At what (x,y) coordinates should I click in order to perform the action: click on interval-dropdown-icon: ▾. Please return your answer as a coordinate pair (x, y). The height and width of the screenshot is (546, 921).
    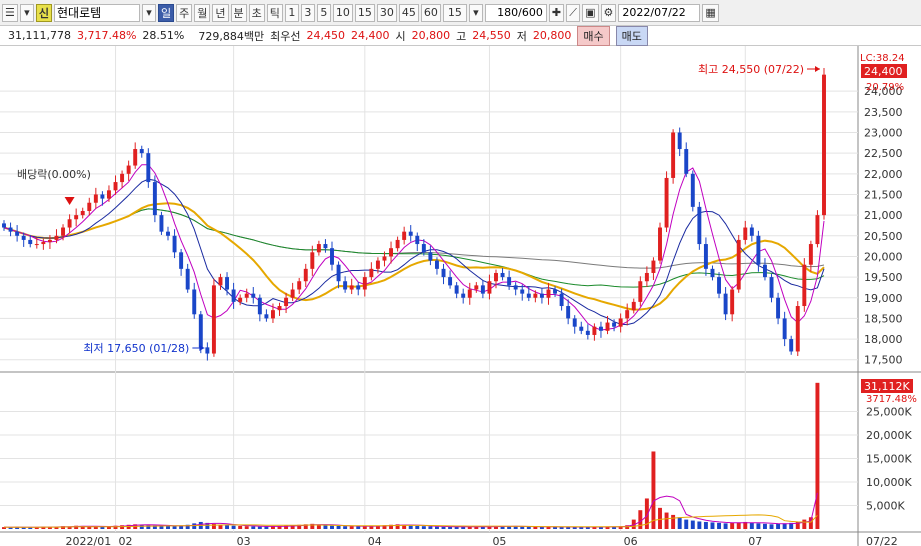
    Looking at the image, I should click on (475, 12).